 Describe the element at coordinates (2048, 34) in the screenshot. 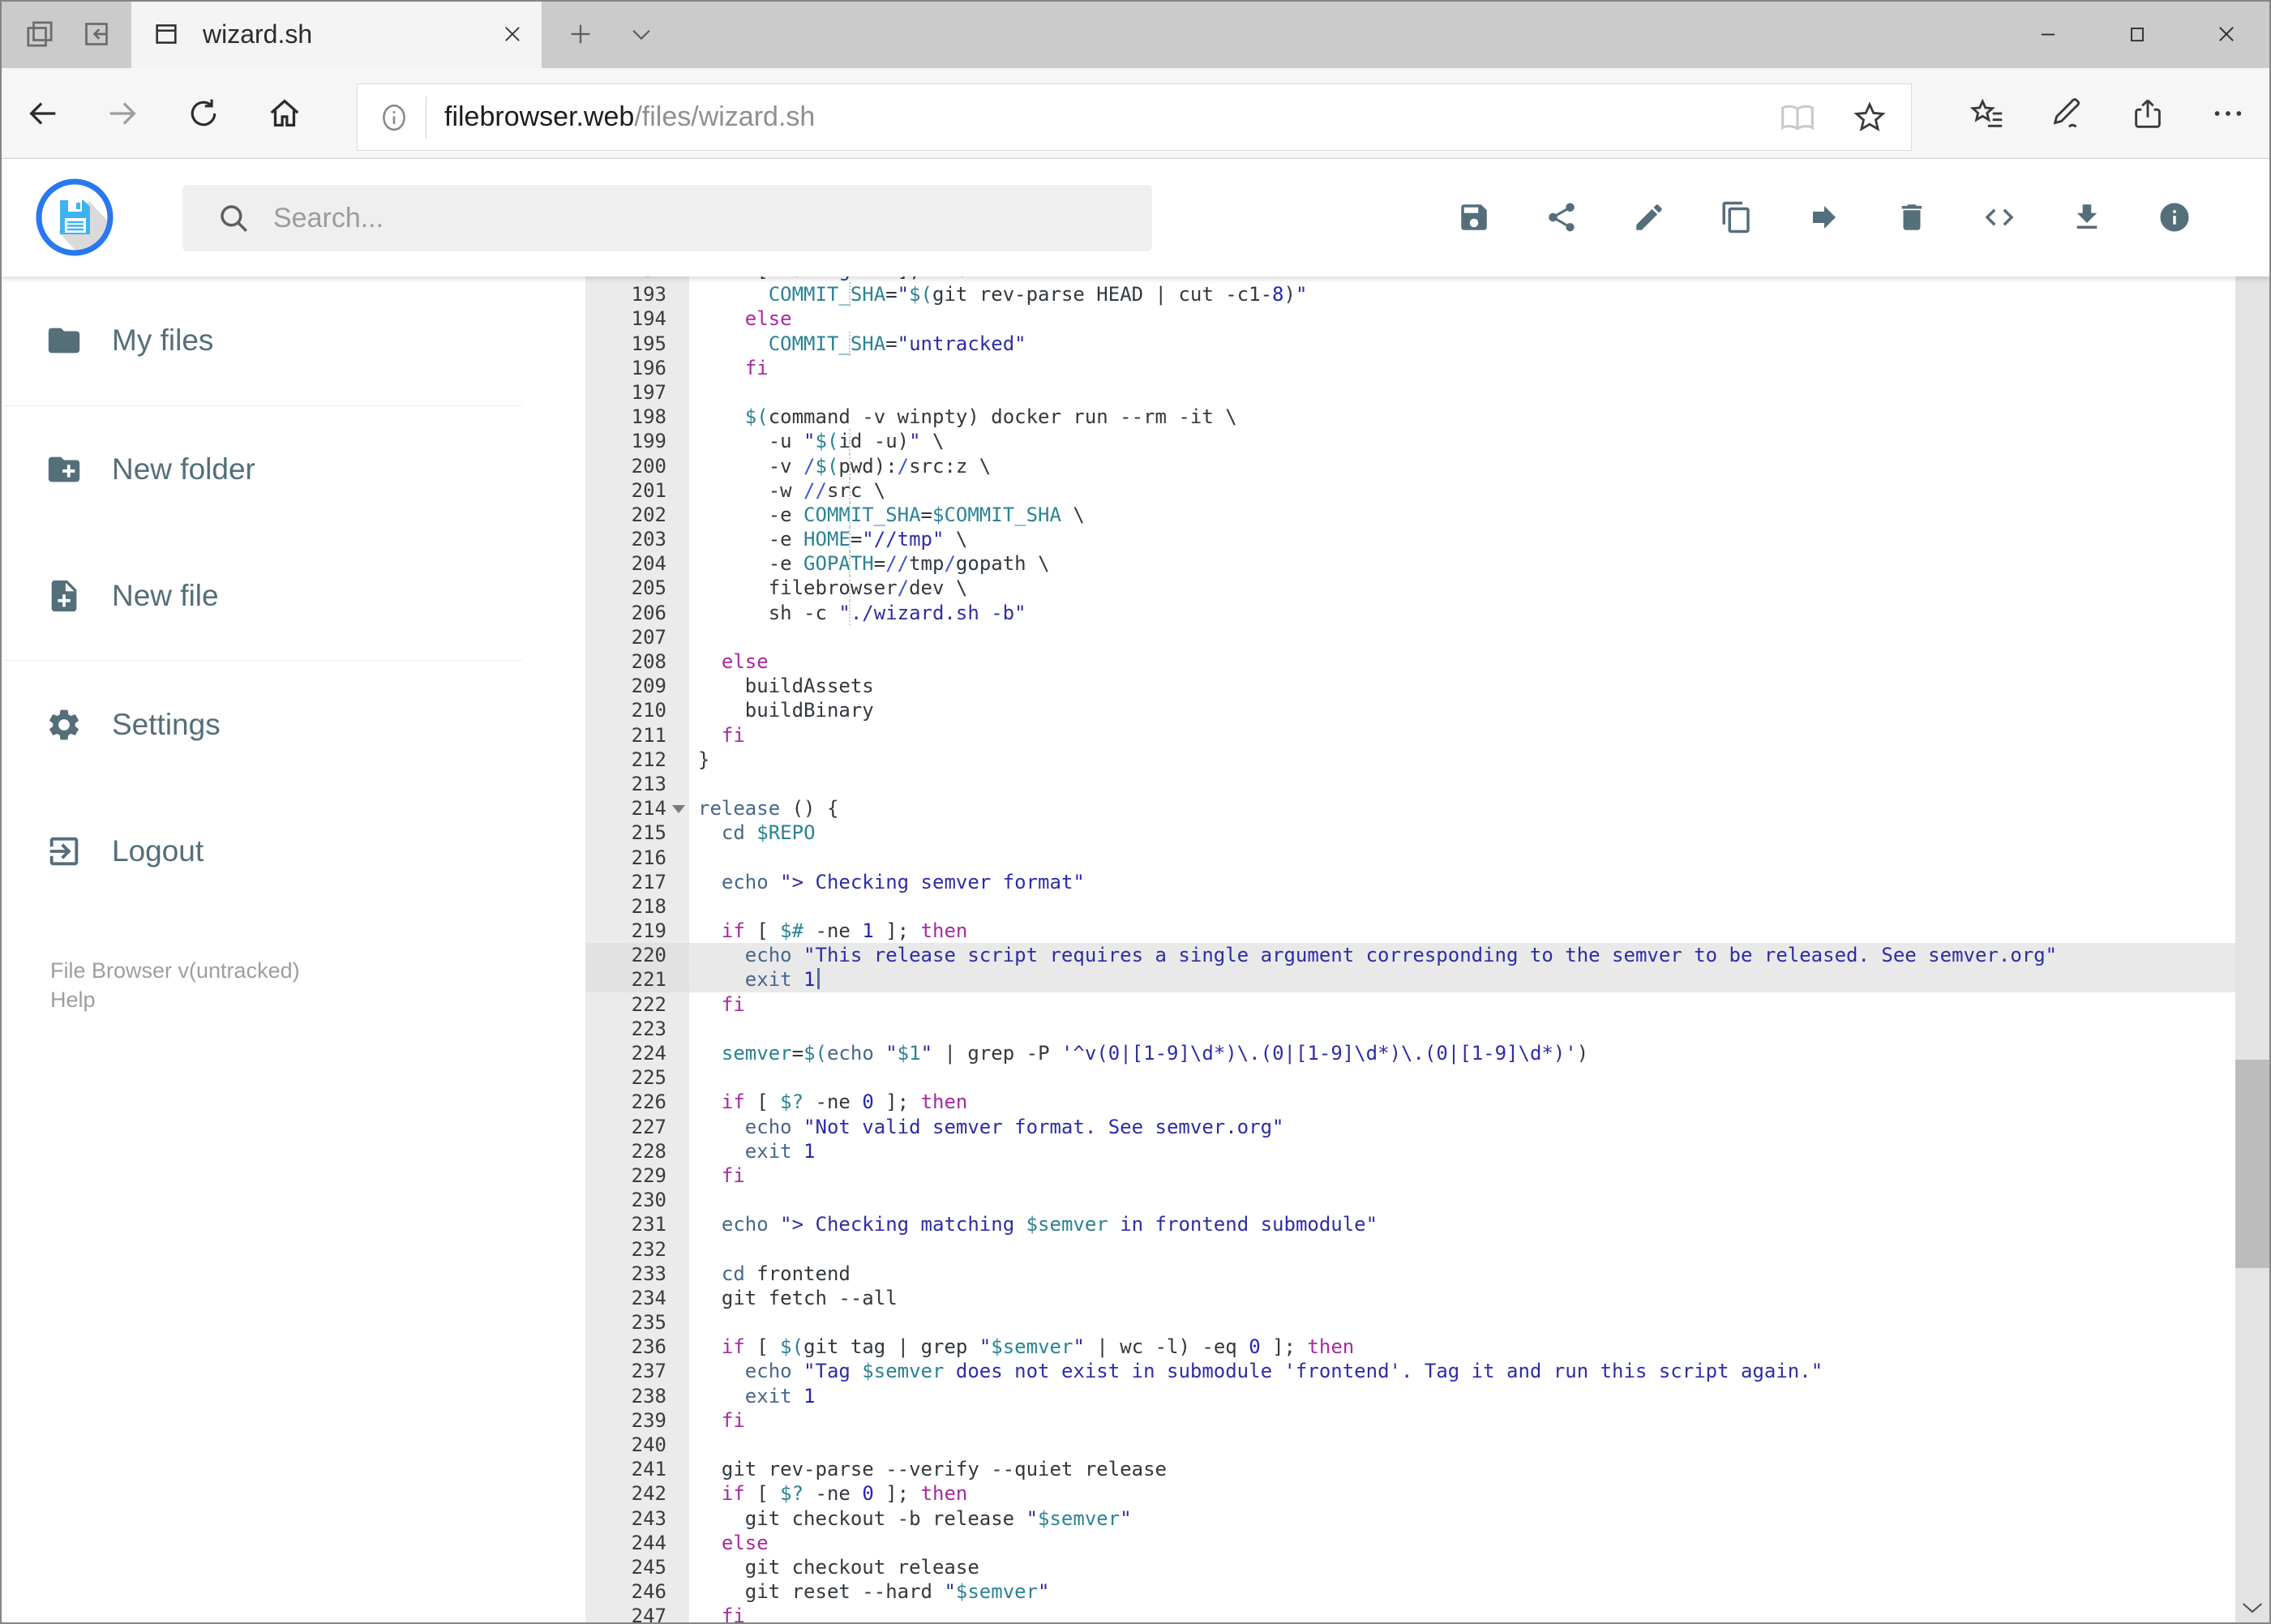

I see `minimize-button` at that location.